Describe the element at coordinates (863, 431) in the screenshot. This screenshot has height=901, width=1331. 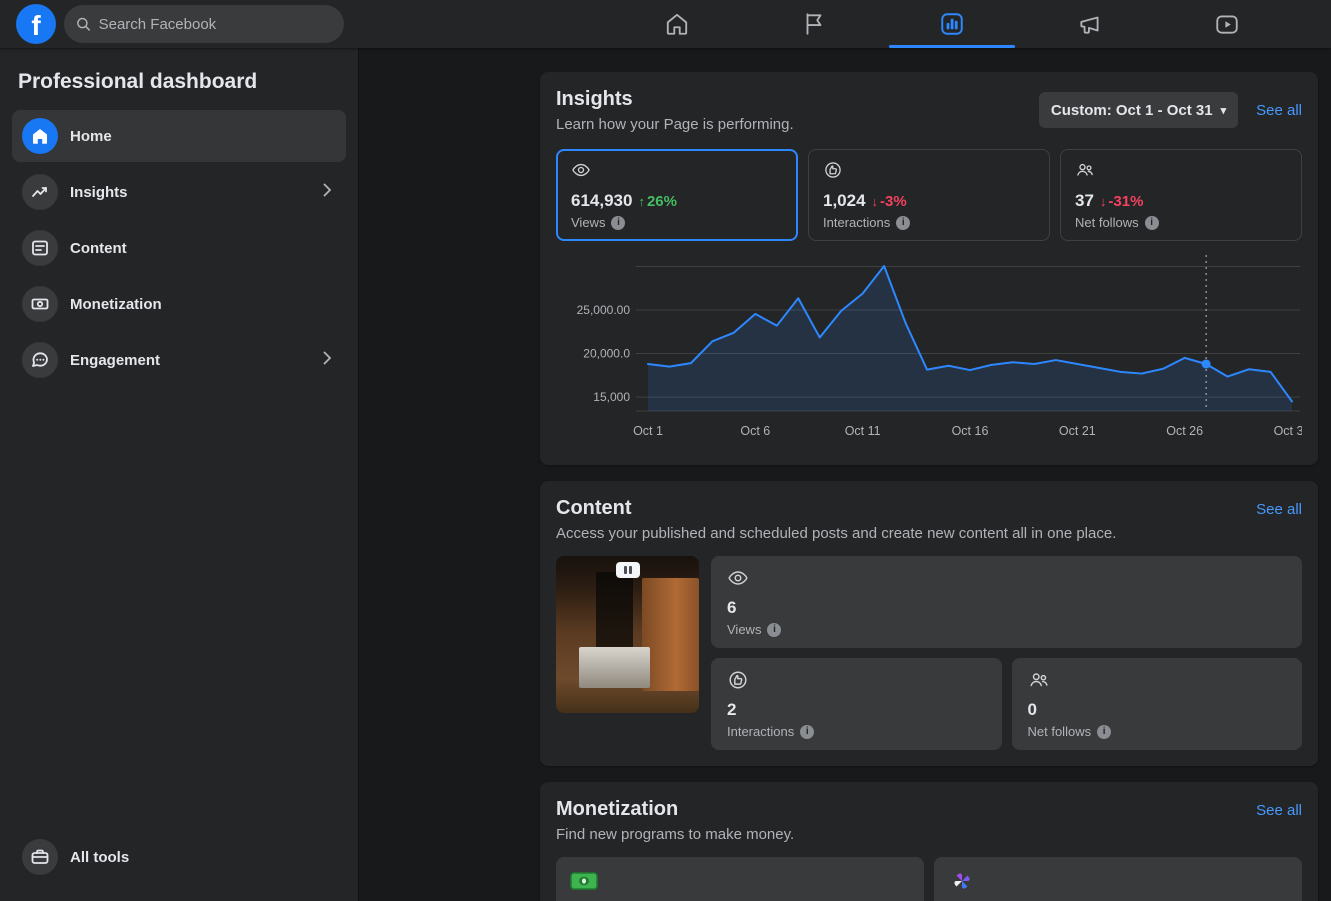
I see `svg-text: Oct 11` at that location.